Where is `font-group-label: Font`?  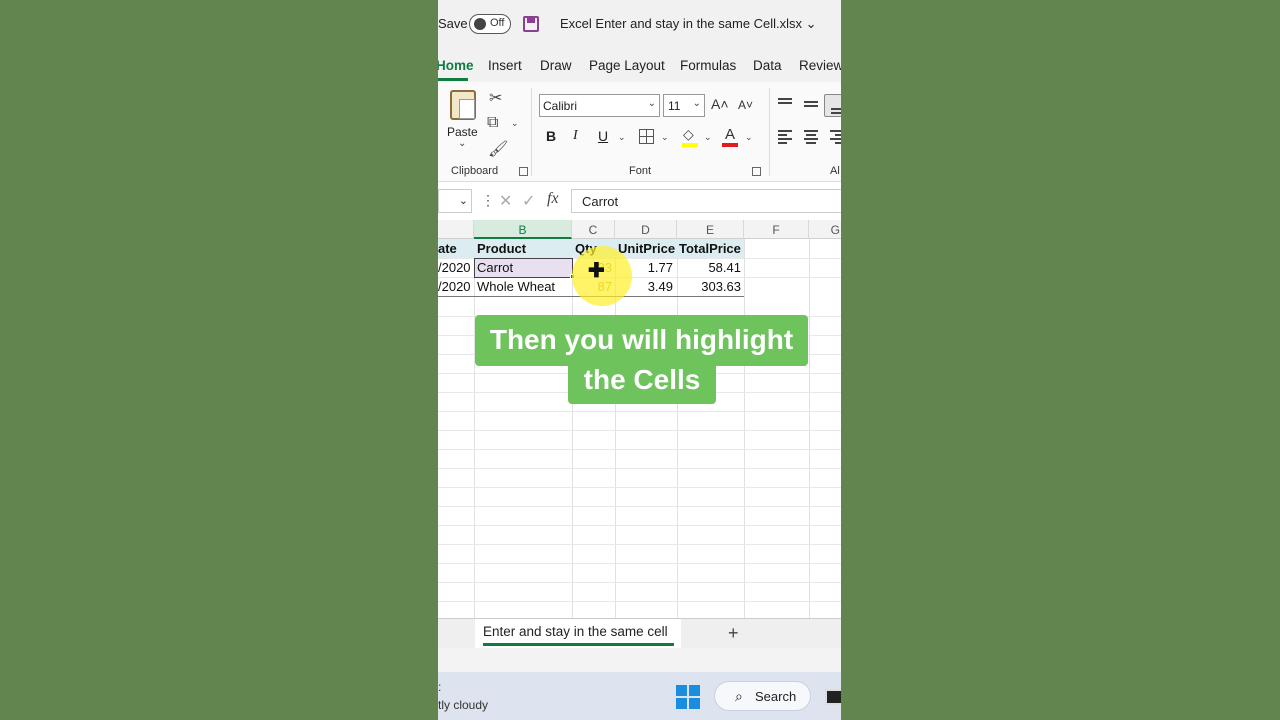 font-group-label: Font is located at coordinates (640, 171).